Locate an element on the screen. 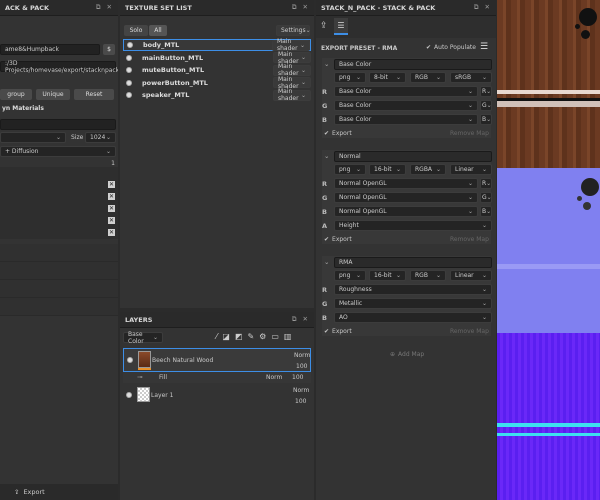  mask-icon: ◩ is located at coordinates (239, 336).